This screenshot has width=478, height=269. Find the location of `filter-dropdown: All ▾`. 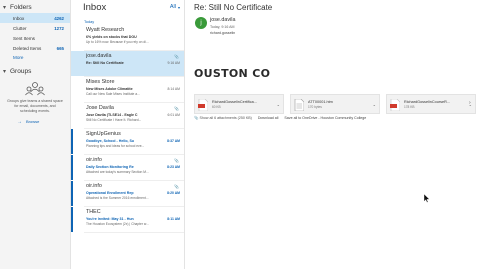

filter-dropdown: All ▾ is located at coordinates (175, 7).